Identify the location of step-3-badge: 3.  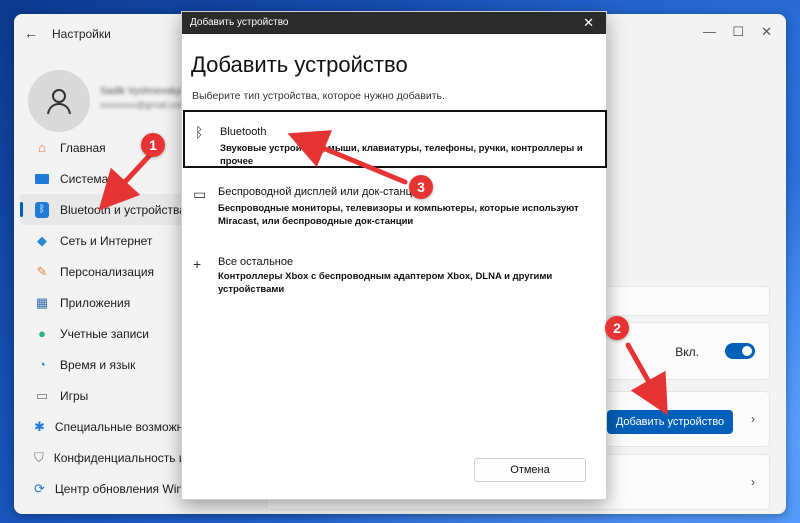
(421, 187).